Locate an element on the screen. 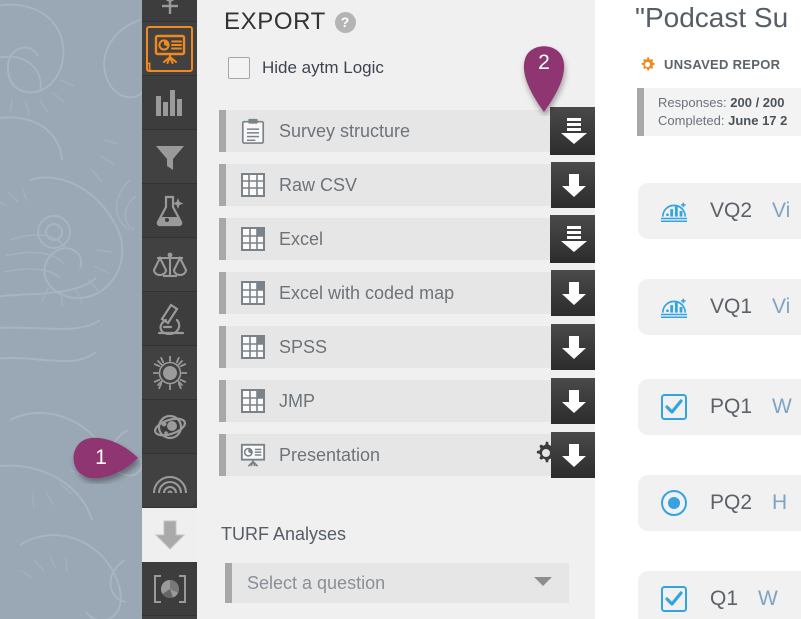 Image resolution: width=801 pixels, height=619 pixels. question-row-pq2: PQ2 H is located at coordinates (719, 503).